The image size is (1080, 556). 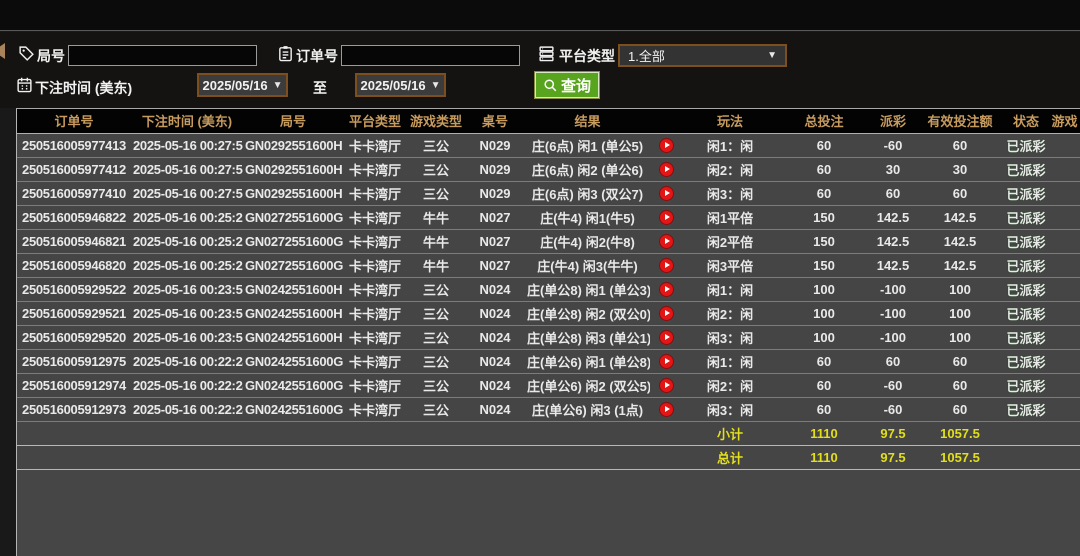 I want to click on cell-play-method: 闲1：闲, so click(x=730, y=290).